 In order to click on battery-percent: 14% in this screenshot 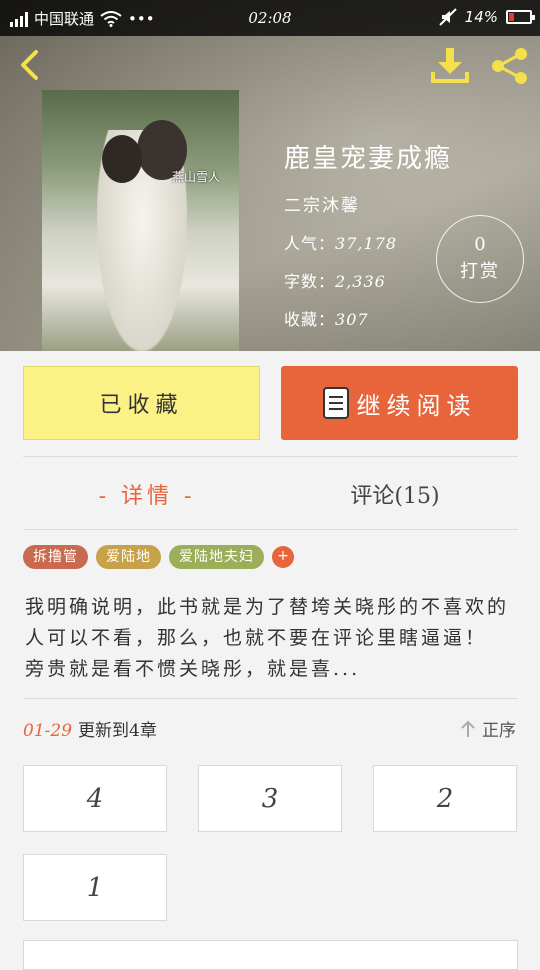, I will do `click(481, 17)`.